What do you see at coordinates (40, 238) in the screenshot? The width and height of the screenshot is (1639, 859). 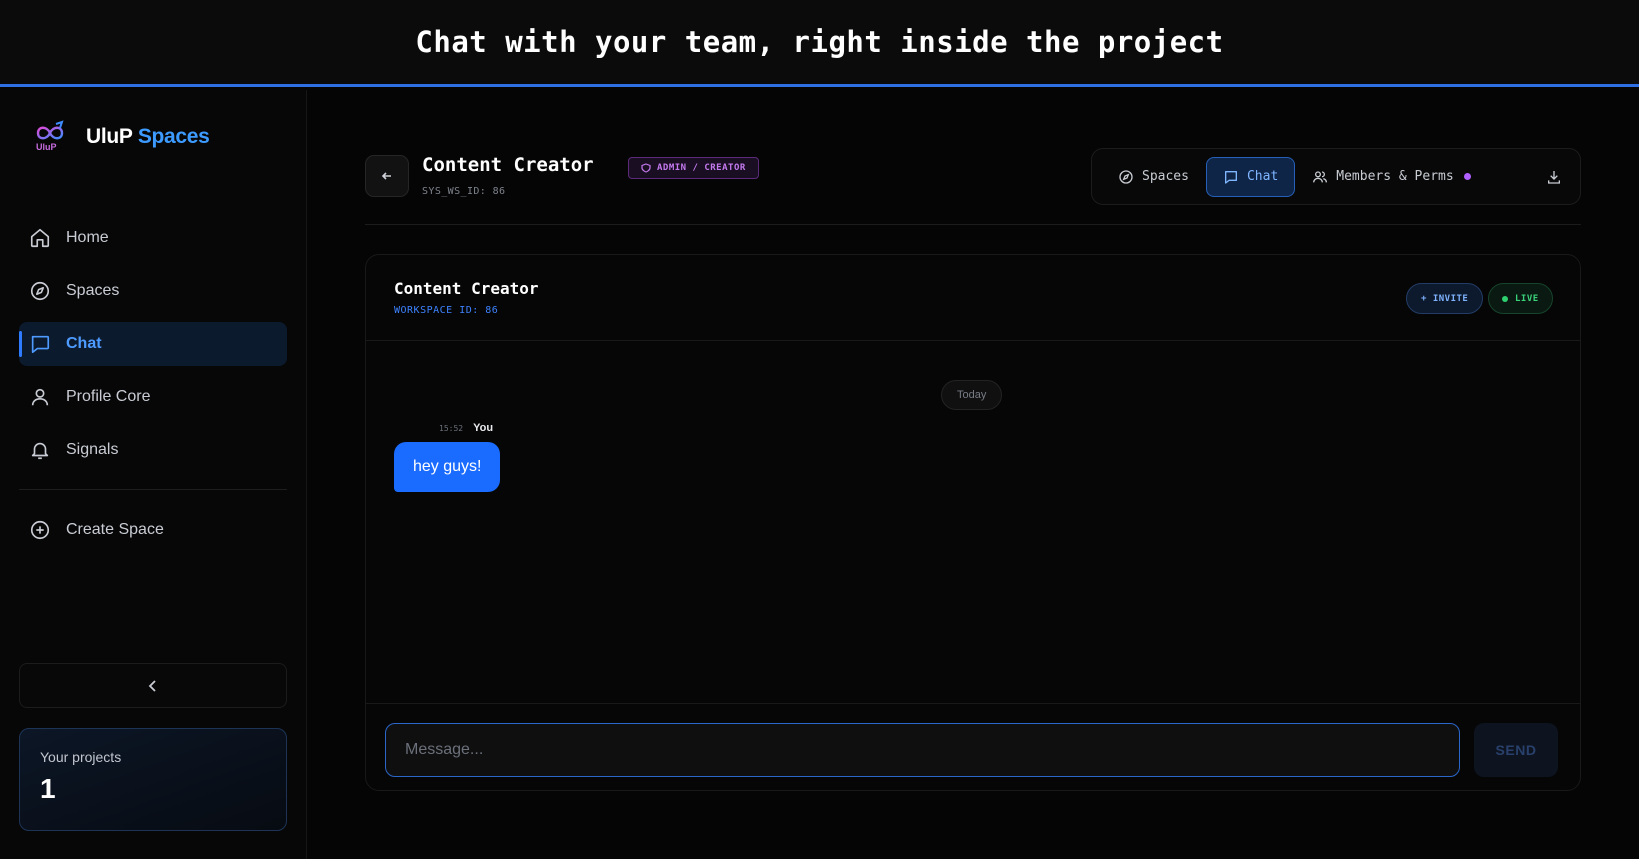 I see `home-icon` at bounding box center [40, 238].